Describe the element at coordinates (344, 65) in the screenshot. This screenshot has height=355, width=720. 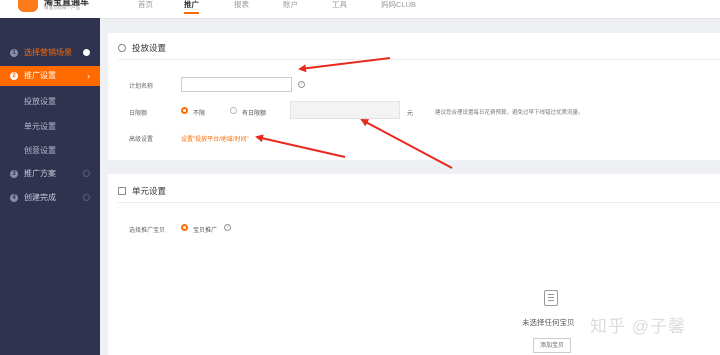
I see `arrow-to-plan-name` at that location.